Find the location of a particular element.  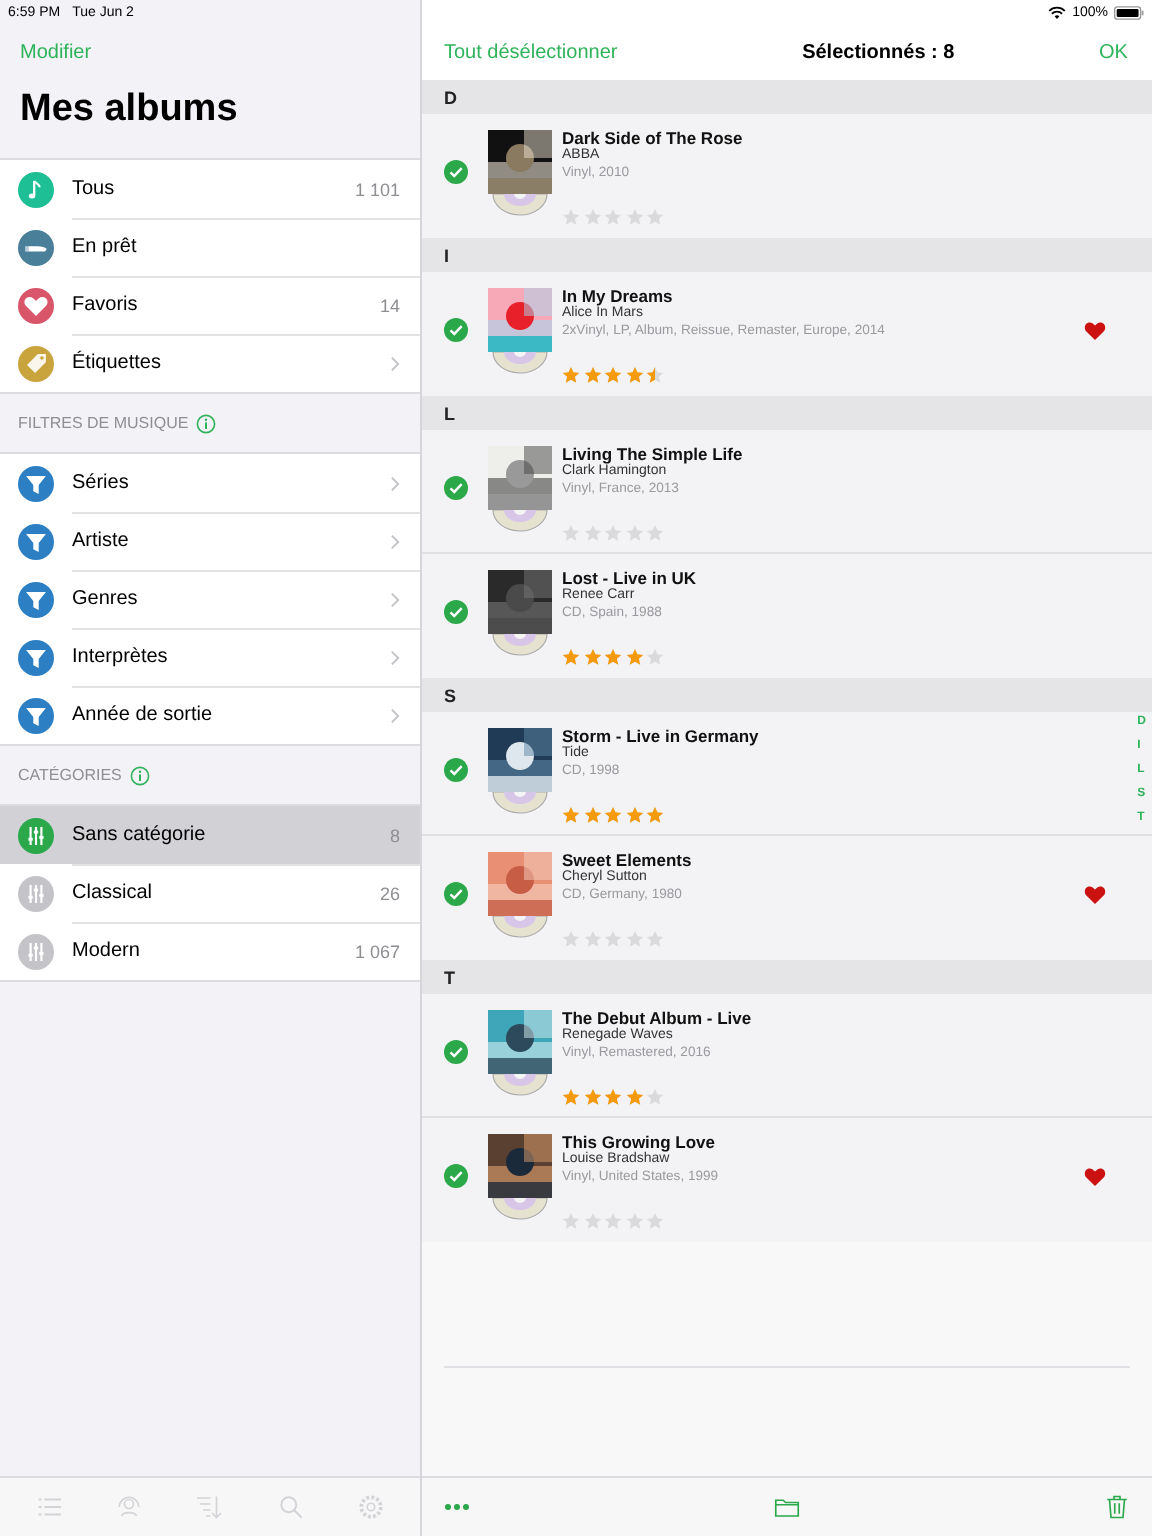

item-count: 14 is located at coordinates (389, 305).